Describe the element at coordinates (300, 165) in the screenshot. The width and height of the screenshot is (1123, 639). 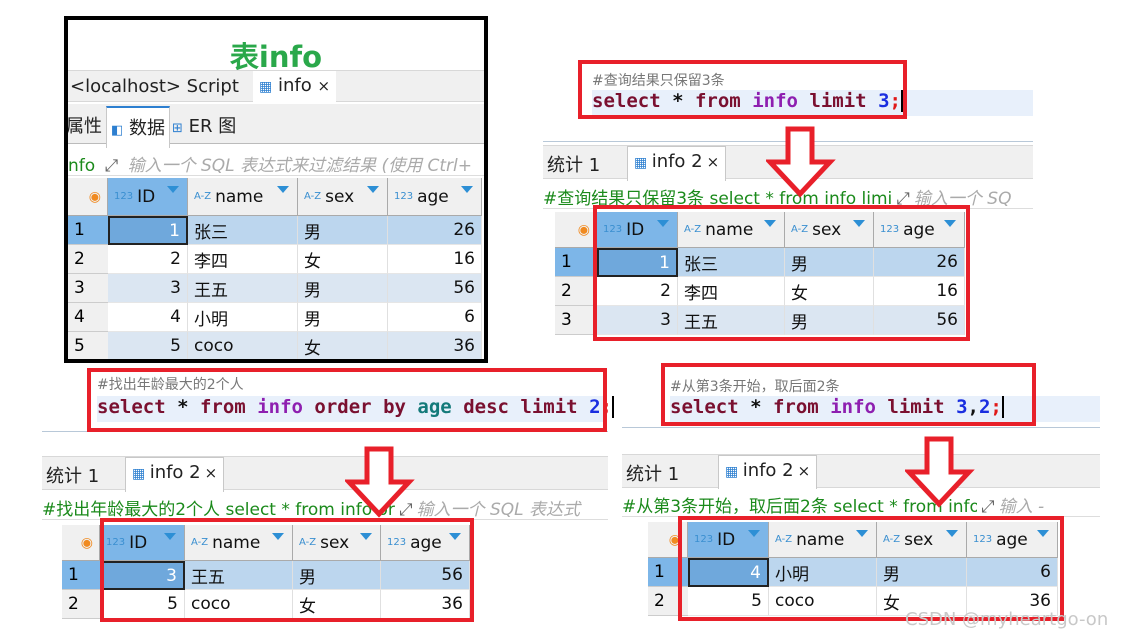
I see `filter-input: 输入一个 SQL 表达式来过滤结果 (使用 Ctrl+` at that location.